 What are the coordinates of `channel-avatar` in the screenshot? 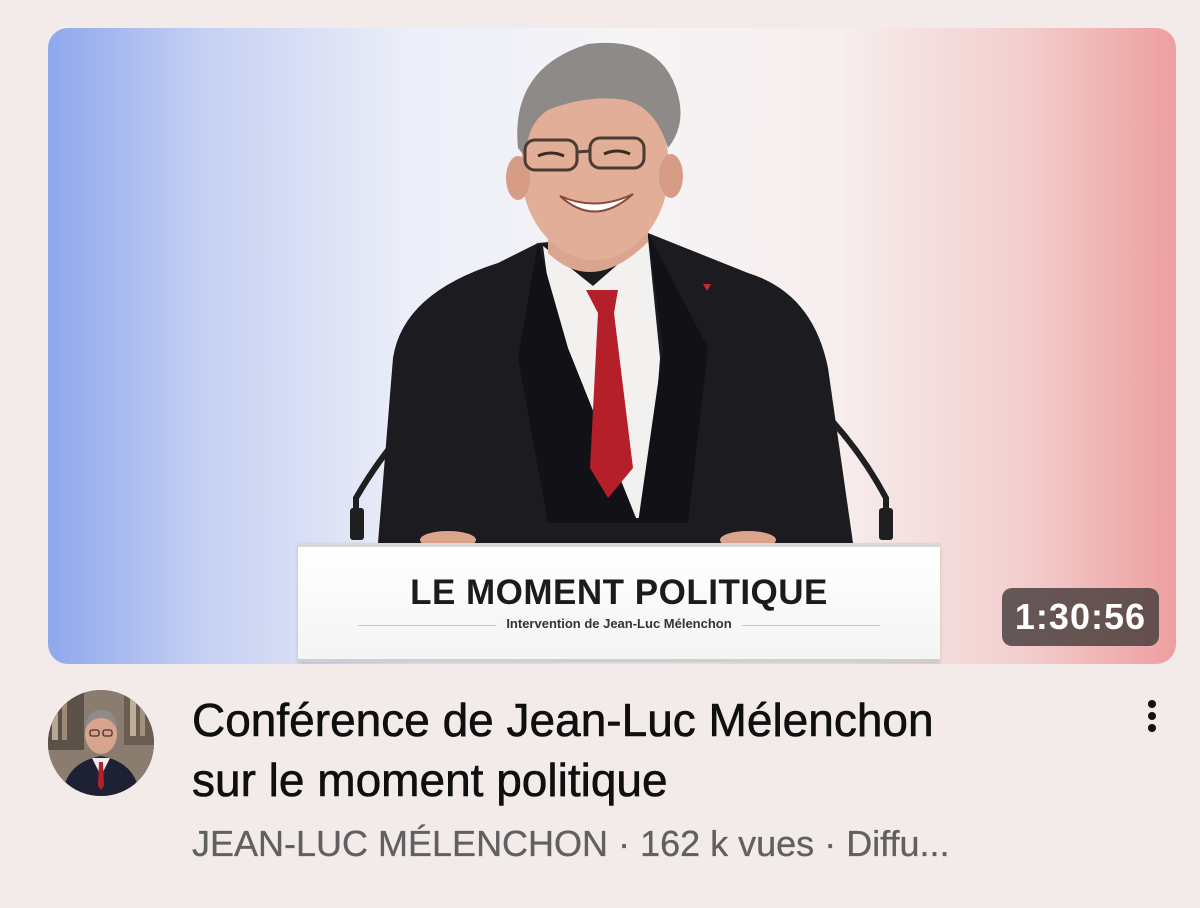 It's located at (101, 743).